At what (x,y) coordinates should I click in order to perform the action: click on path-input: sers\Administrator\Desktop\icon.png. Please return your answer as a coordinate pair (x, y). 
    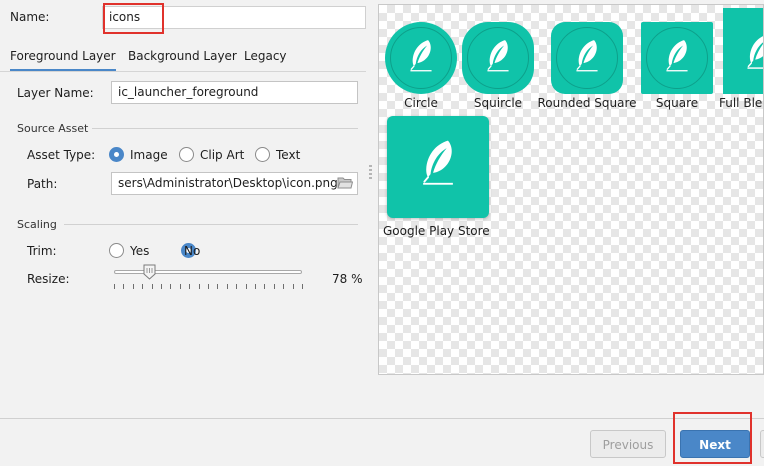
    Looking at the image, I should click on (234, 183).